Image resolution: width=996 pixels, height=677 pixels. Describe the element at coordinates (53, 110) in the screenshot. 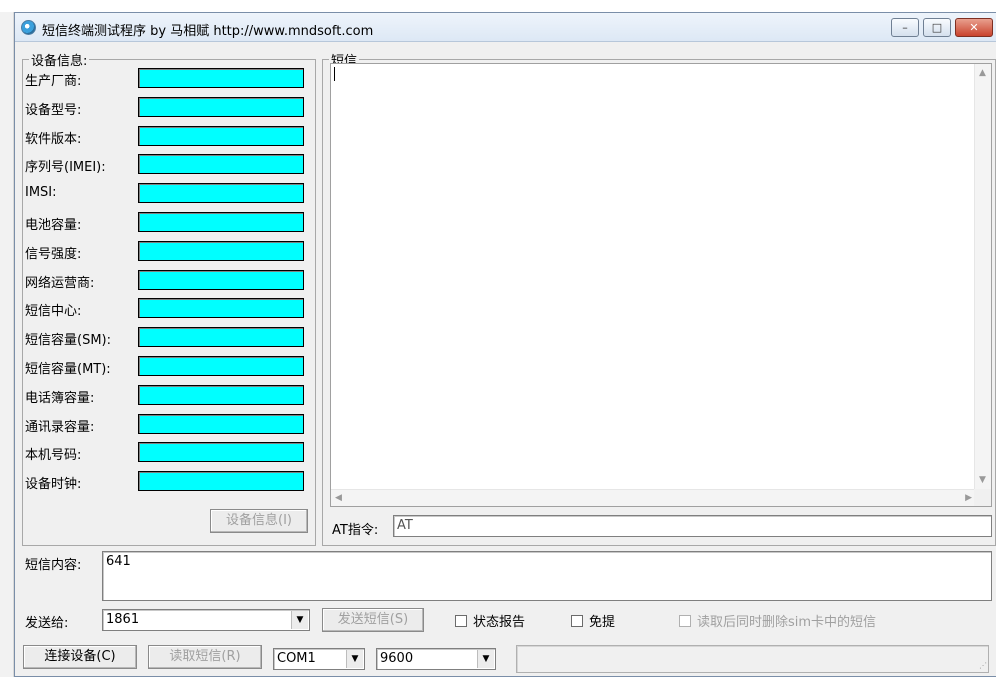

I see `device-field-label: 设备型号:` at that location.